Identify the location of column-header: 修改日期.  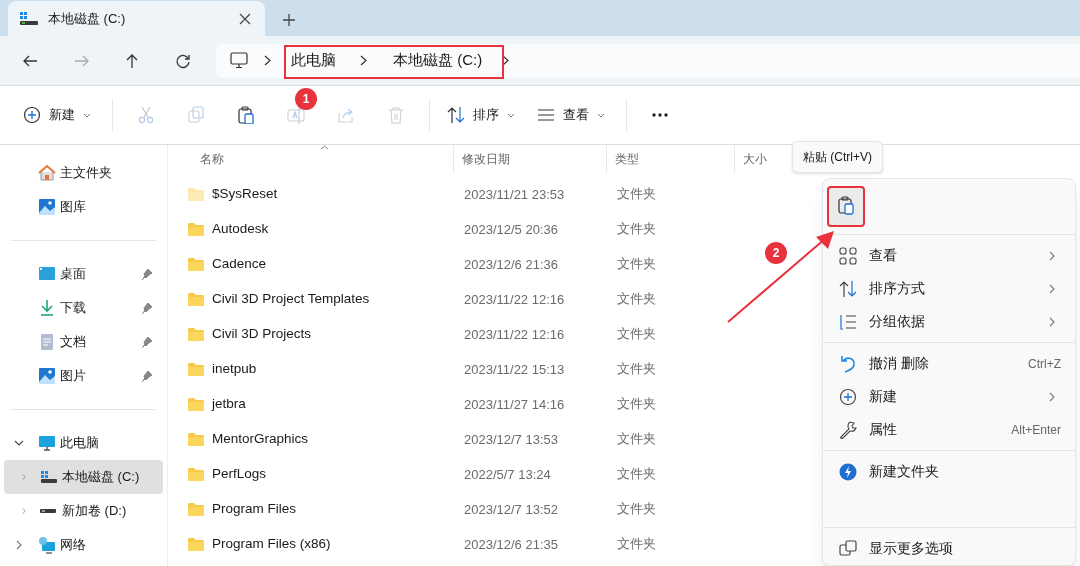
(486, 159).